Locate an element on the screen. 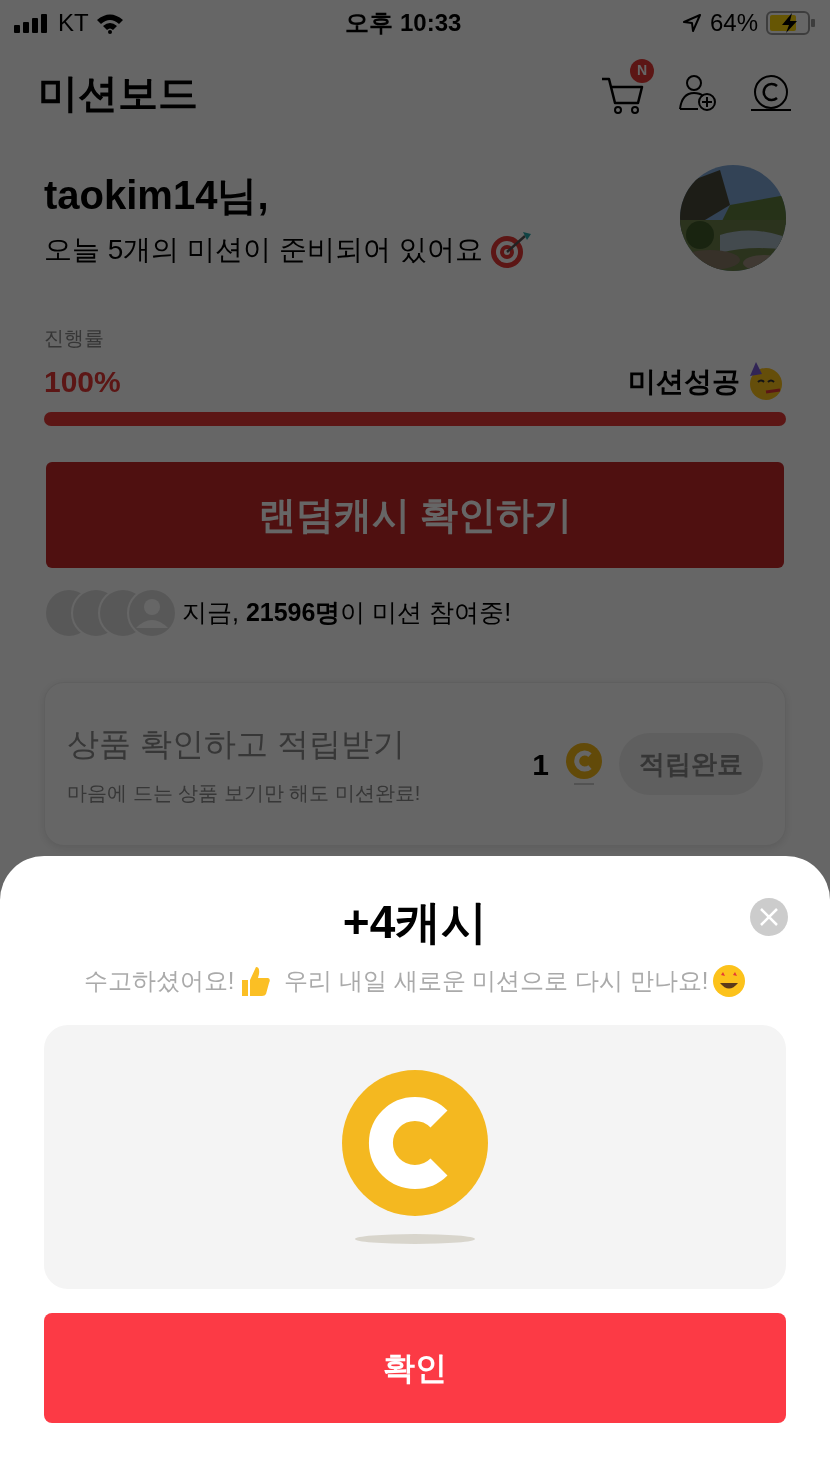  new-badge: N is located at coordinates (642, 70).